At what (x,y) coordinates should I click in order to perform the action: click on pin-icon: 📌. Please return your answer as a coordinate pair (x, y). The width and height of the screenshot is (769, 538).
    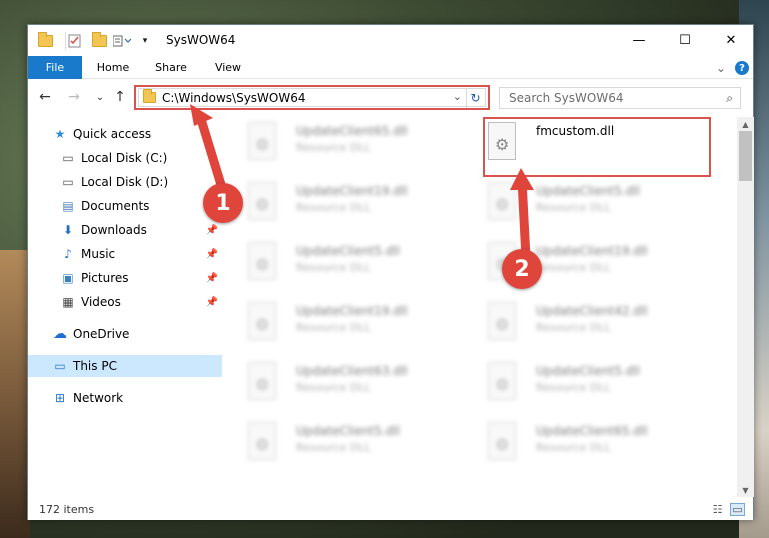
    Looking at the image, I should click on (211, 278).